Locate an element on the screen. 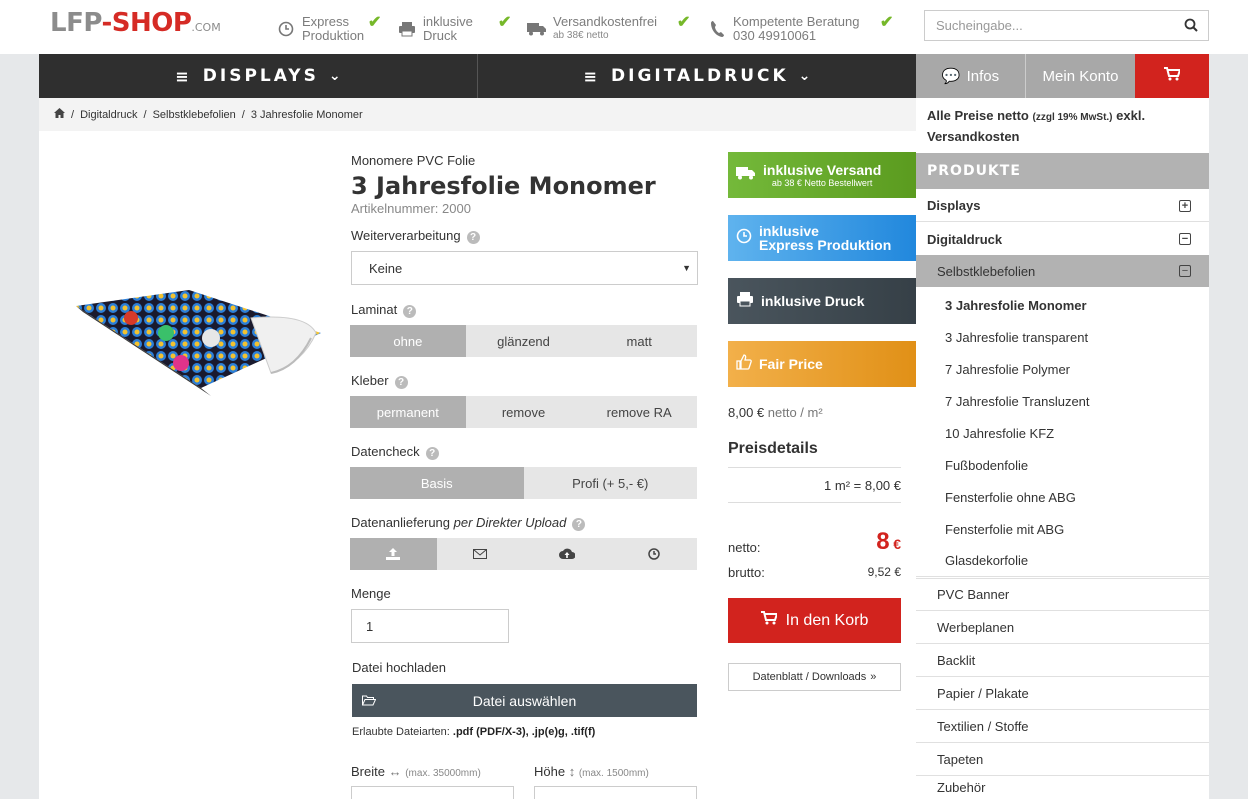 Image resolution: width=1248 pixels, height=799 pixels. price-note-b: (zzgl 19% MwSt.) is located at coordinates (1072, 117).